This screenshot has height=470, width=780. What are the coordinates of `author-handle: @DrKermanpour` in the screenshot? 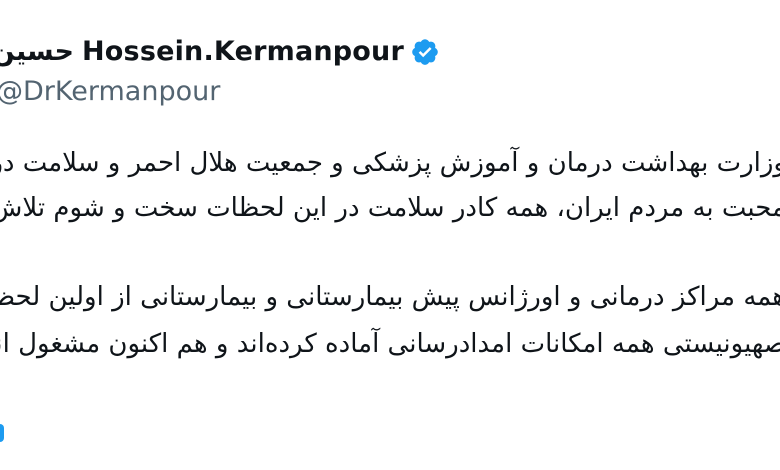 It's located at (110, 91).